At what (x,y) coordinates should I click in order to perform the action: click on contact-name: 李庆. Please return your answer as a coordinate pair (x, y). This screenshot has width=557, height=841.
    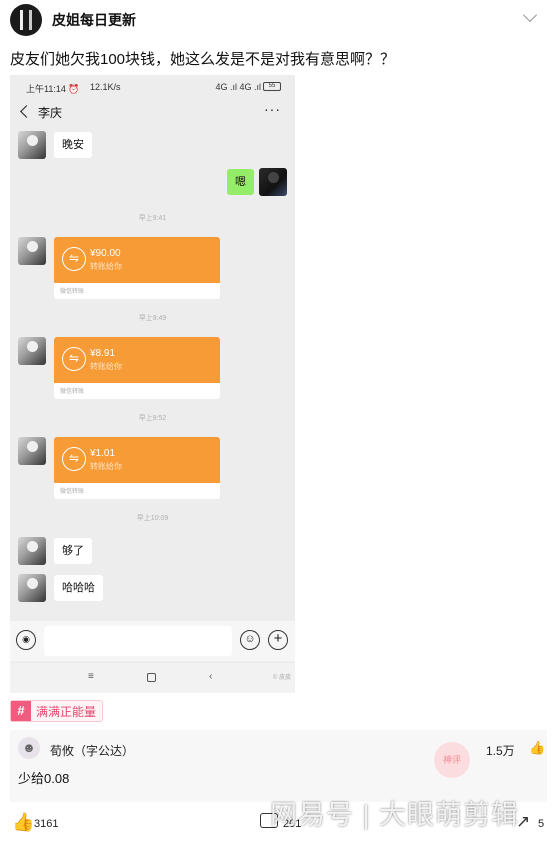
    Looking at the image, I should click on (50, 113).